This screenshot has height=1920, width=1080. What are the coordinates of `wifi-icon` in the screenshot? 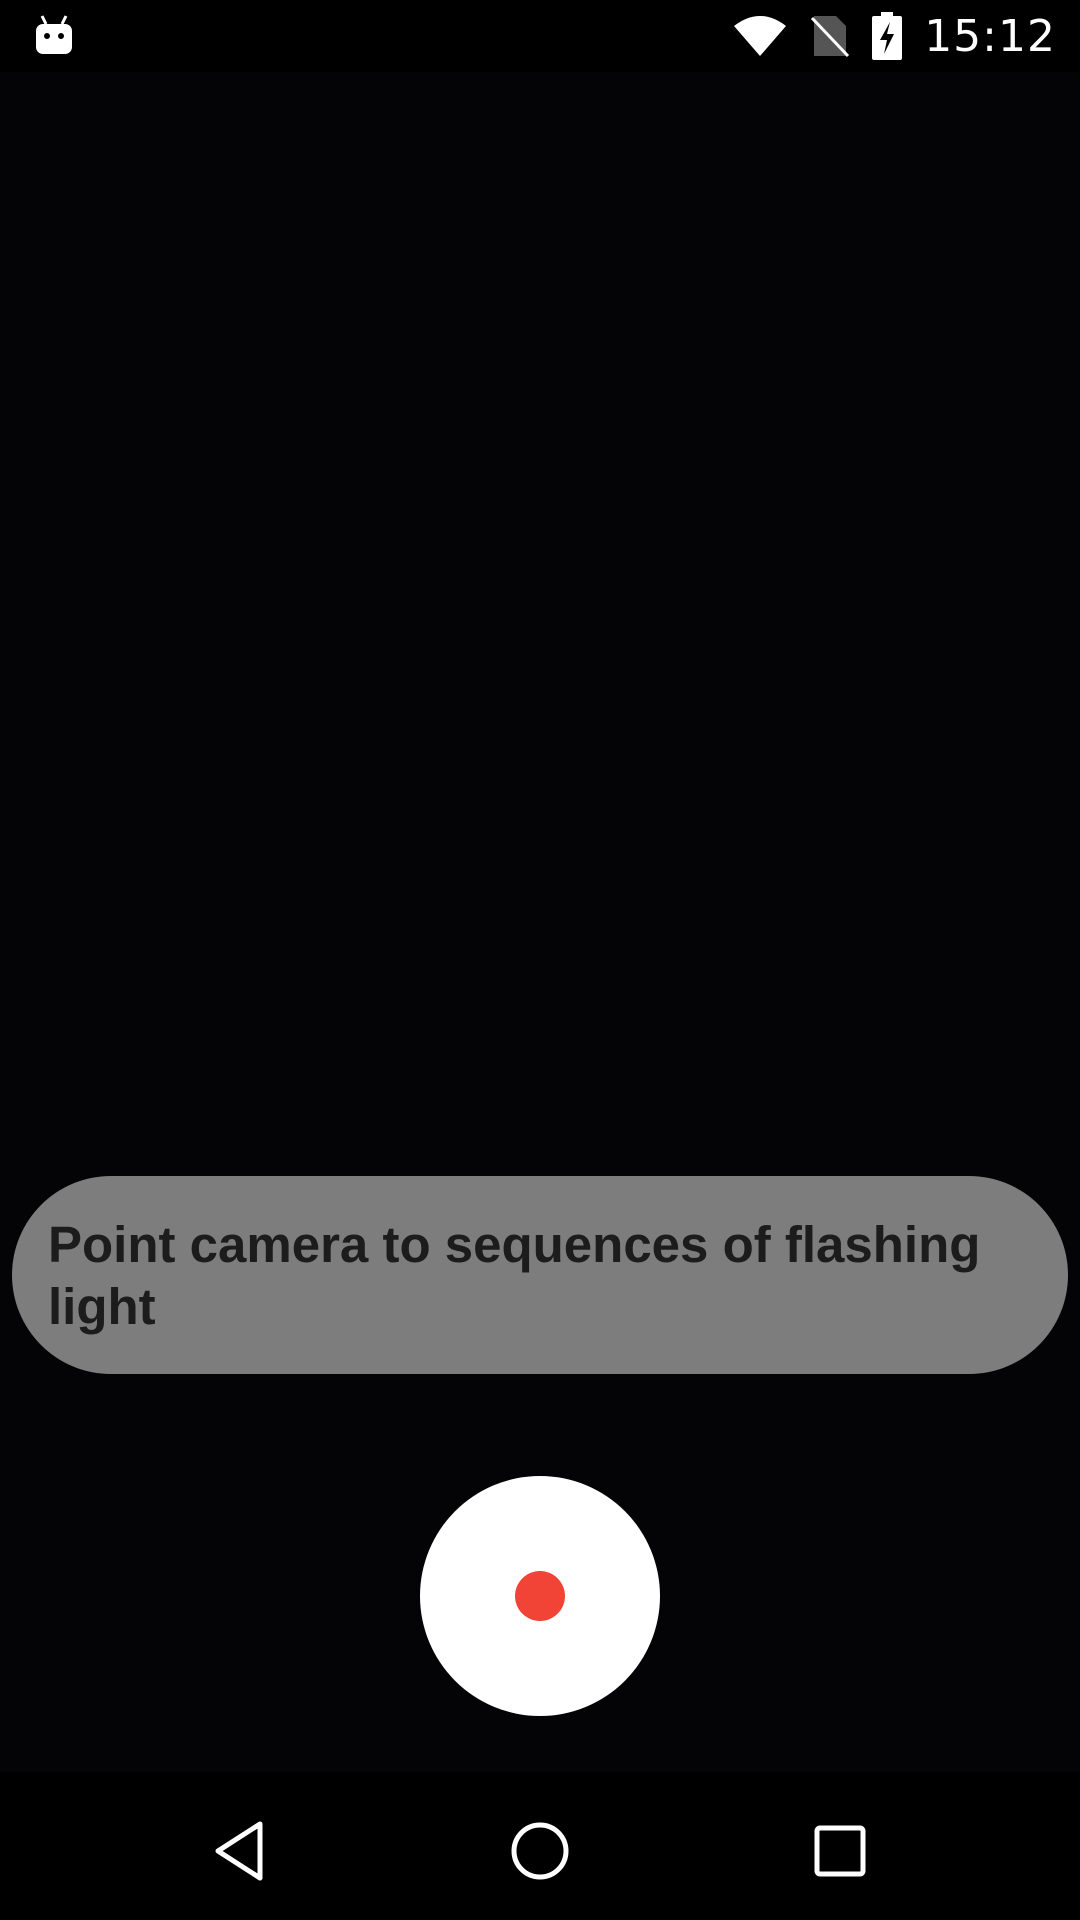 It's located at (760, 36).